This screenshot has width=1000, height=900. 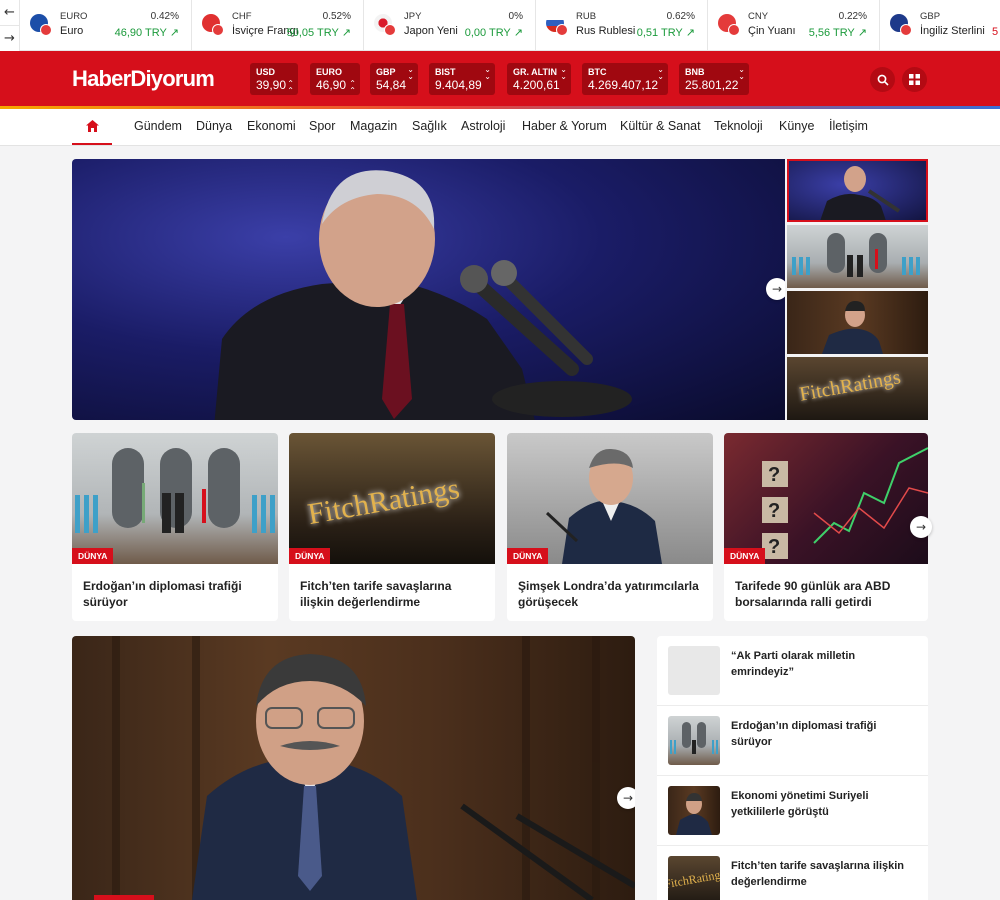 I want to click on ticker-pct: 0.62%, so click(x=680, y=16).